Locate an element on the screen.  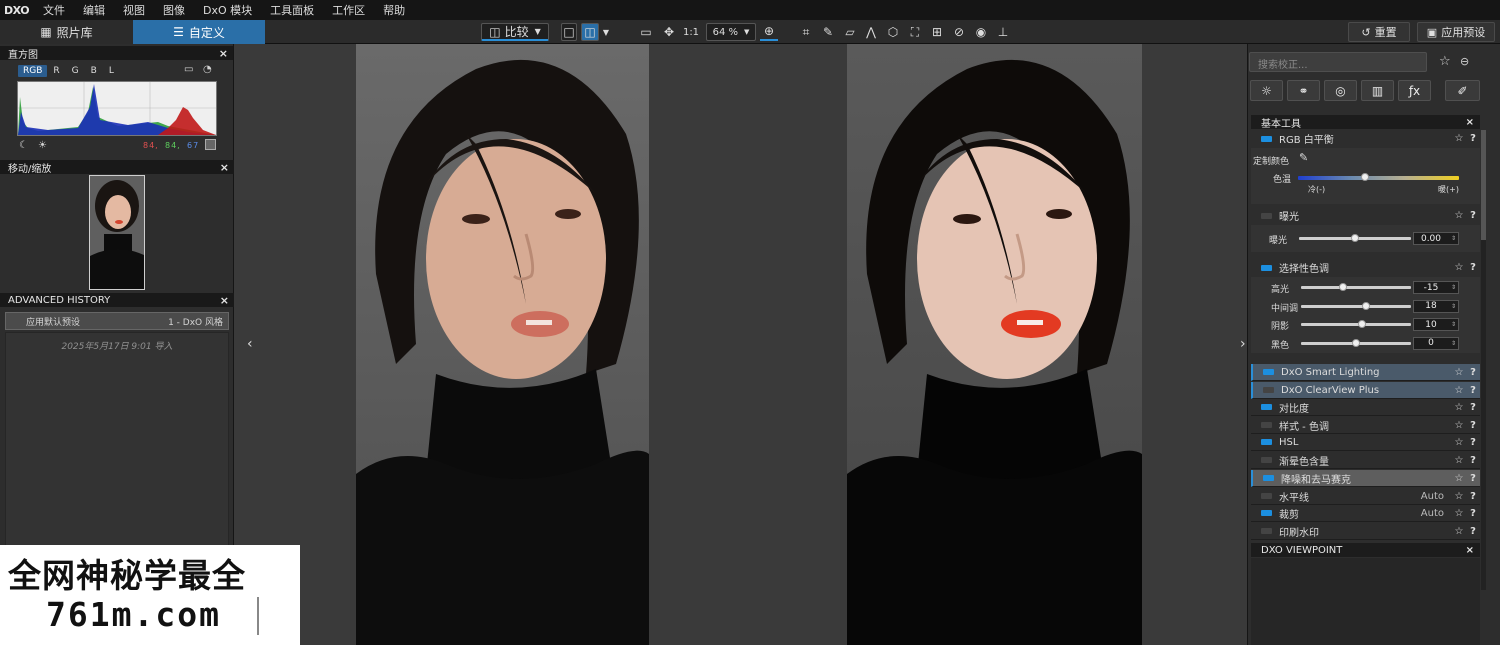
scrollbar-thumb is located at coordinates (1483, 185).